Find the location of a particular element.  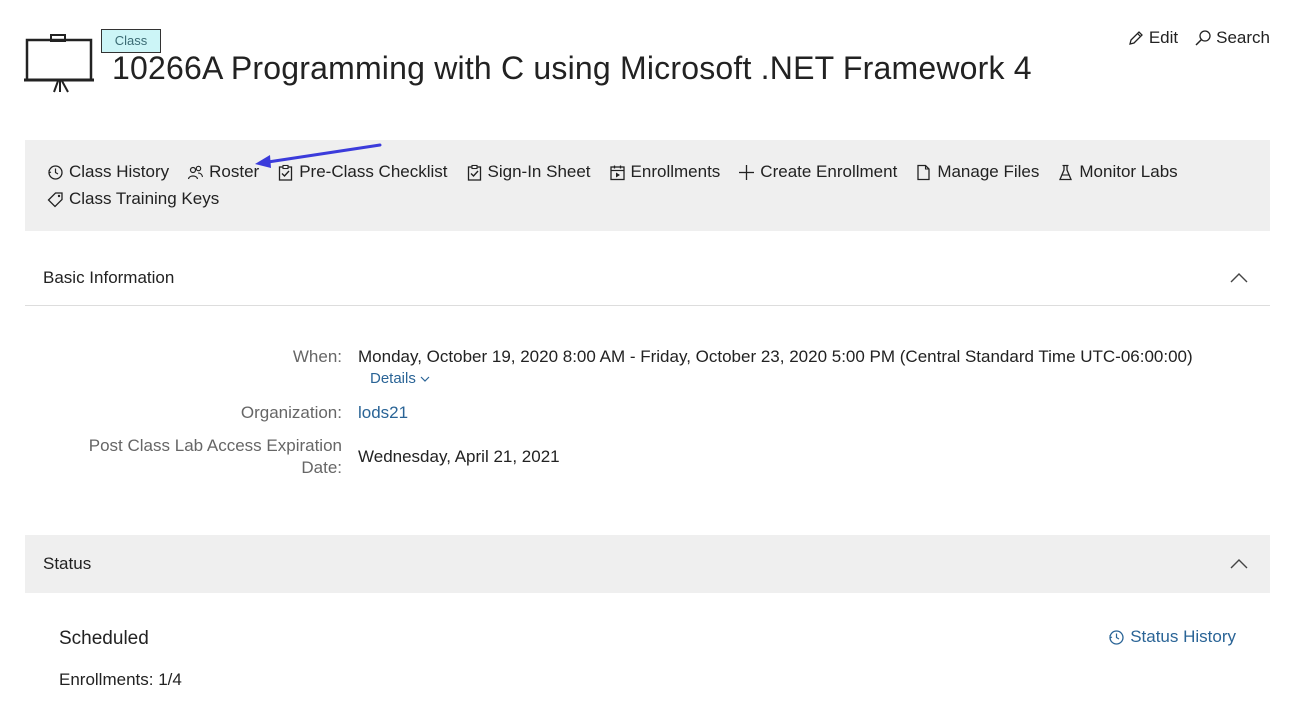

people-icon is located at coordinates (196, 172).